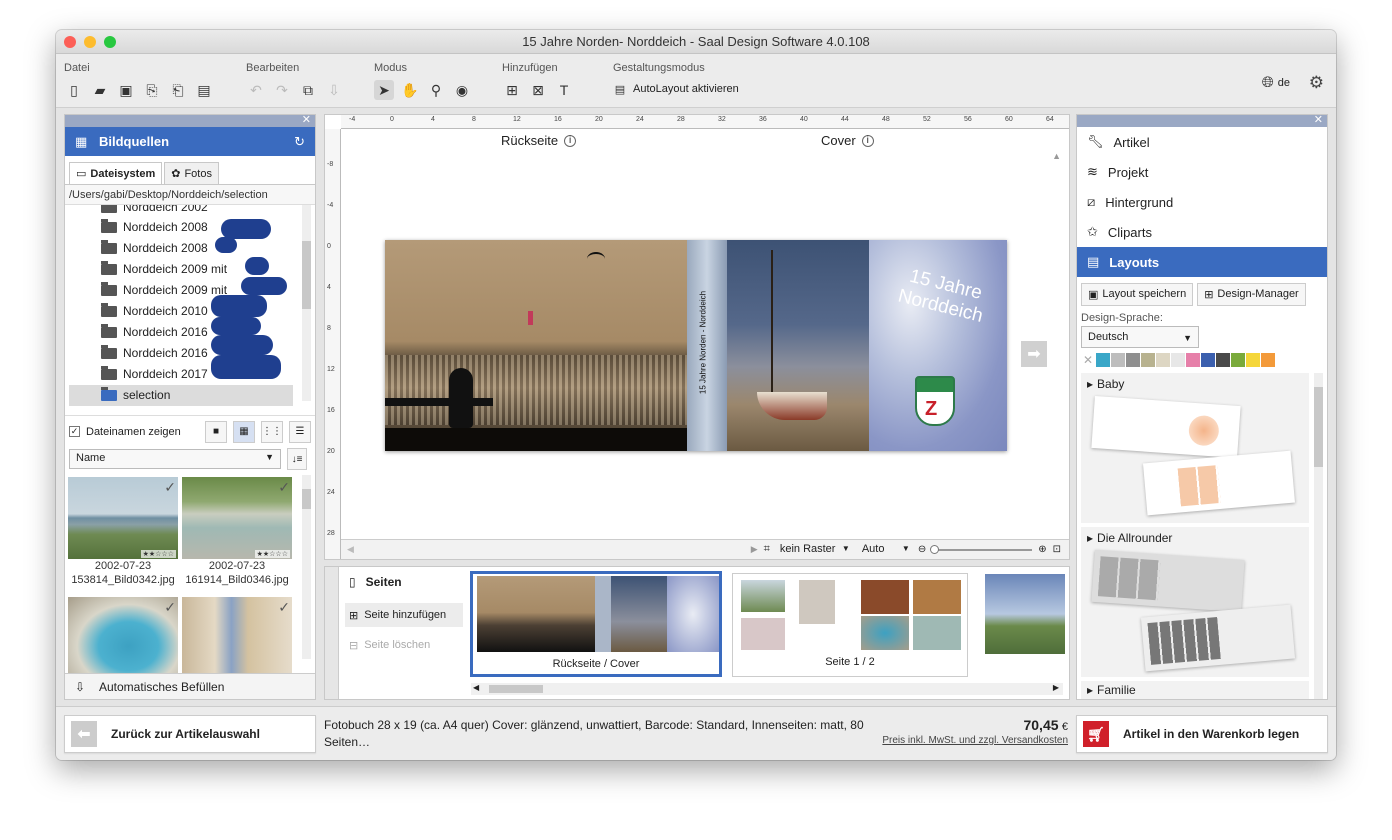 The image size is (1392, 840). I want to click on paste-icon: ⇩, so click(334, 90).